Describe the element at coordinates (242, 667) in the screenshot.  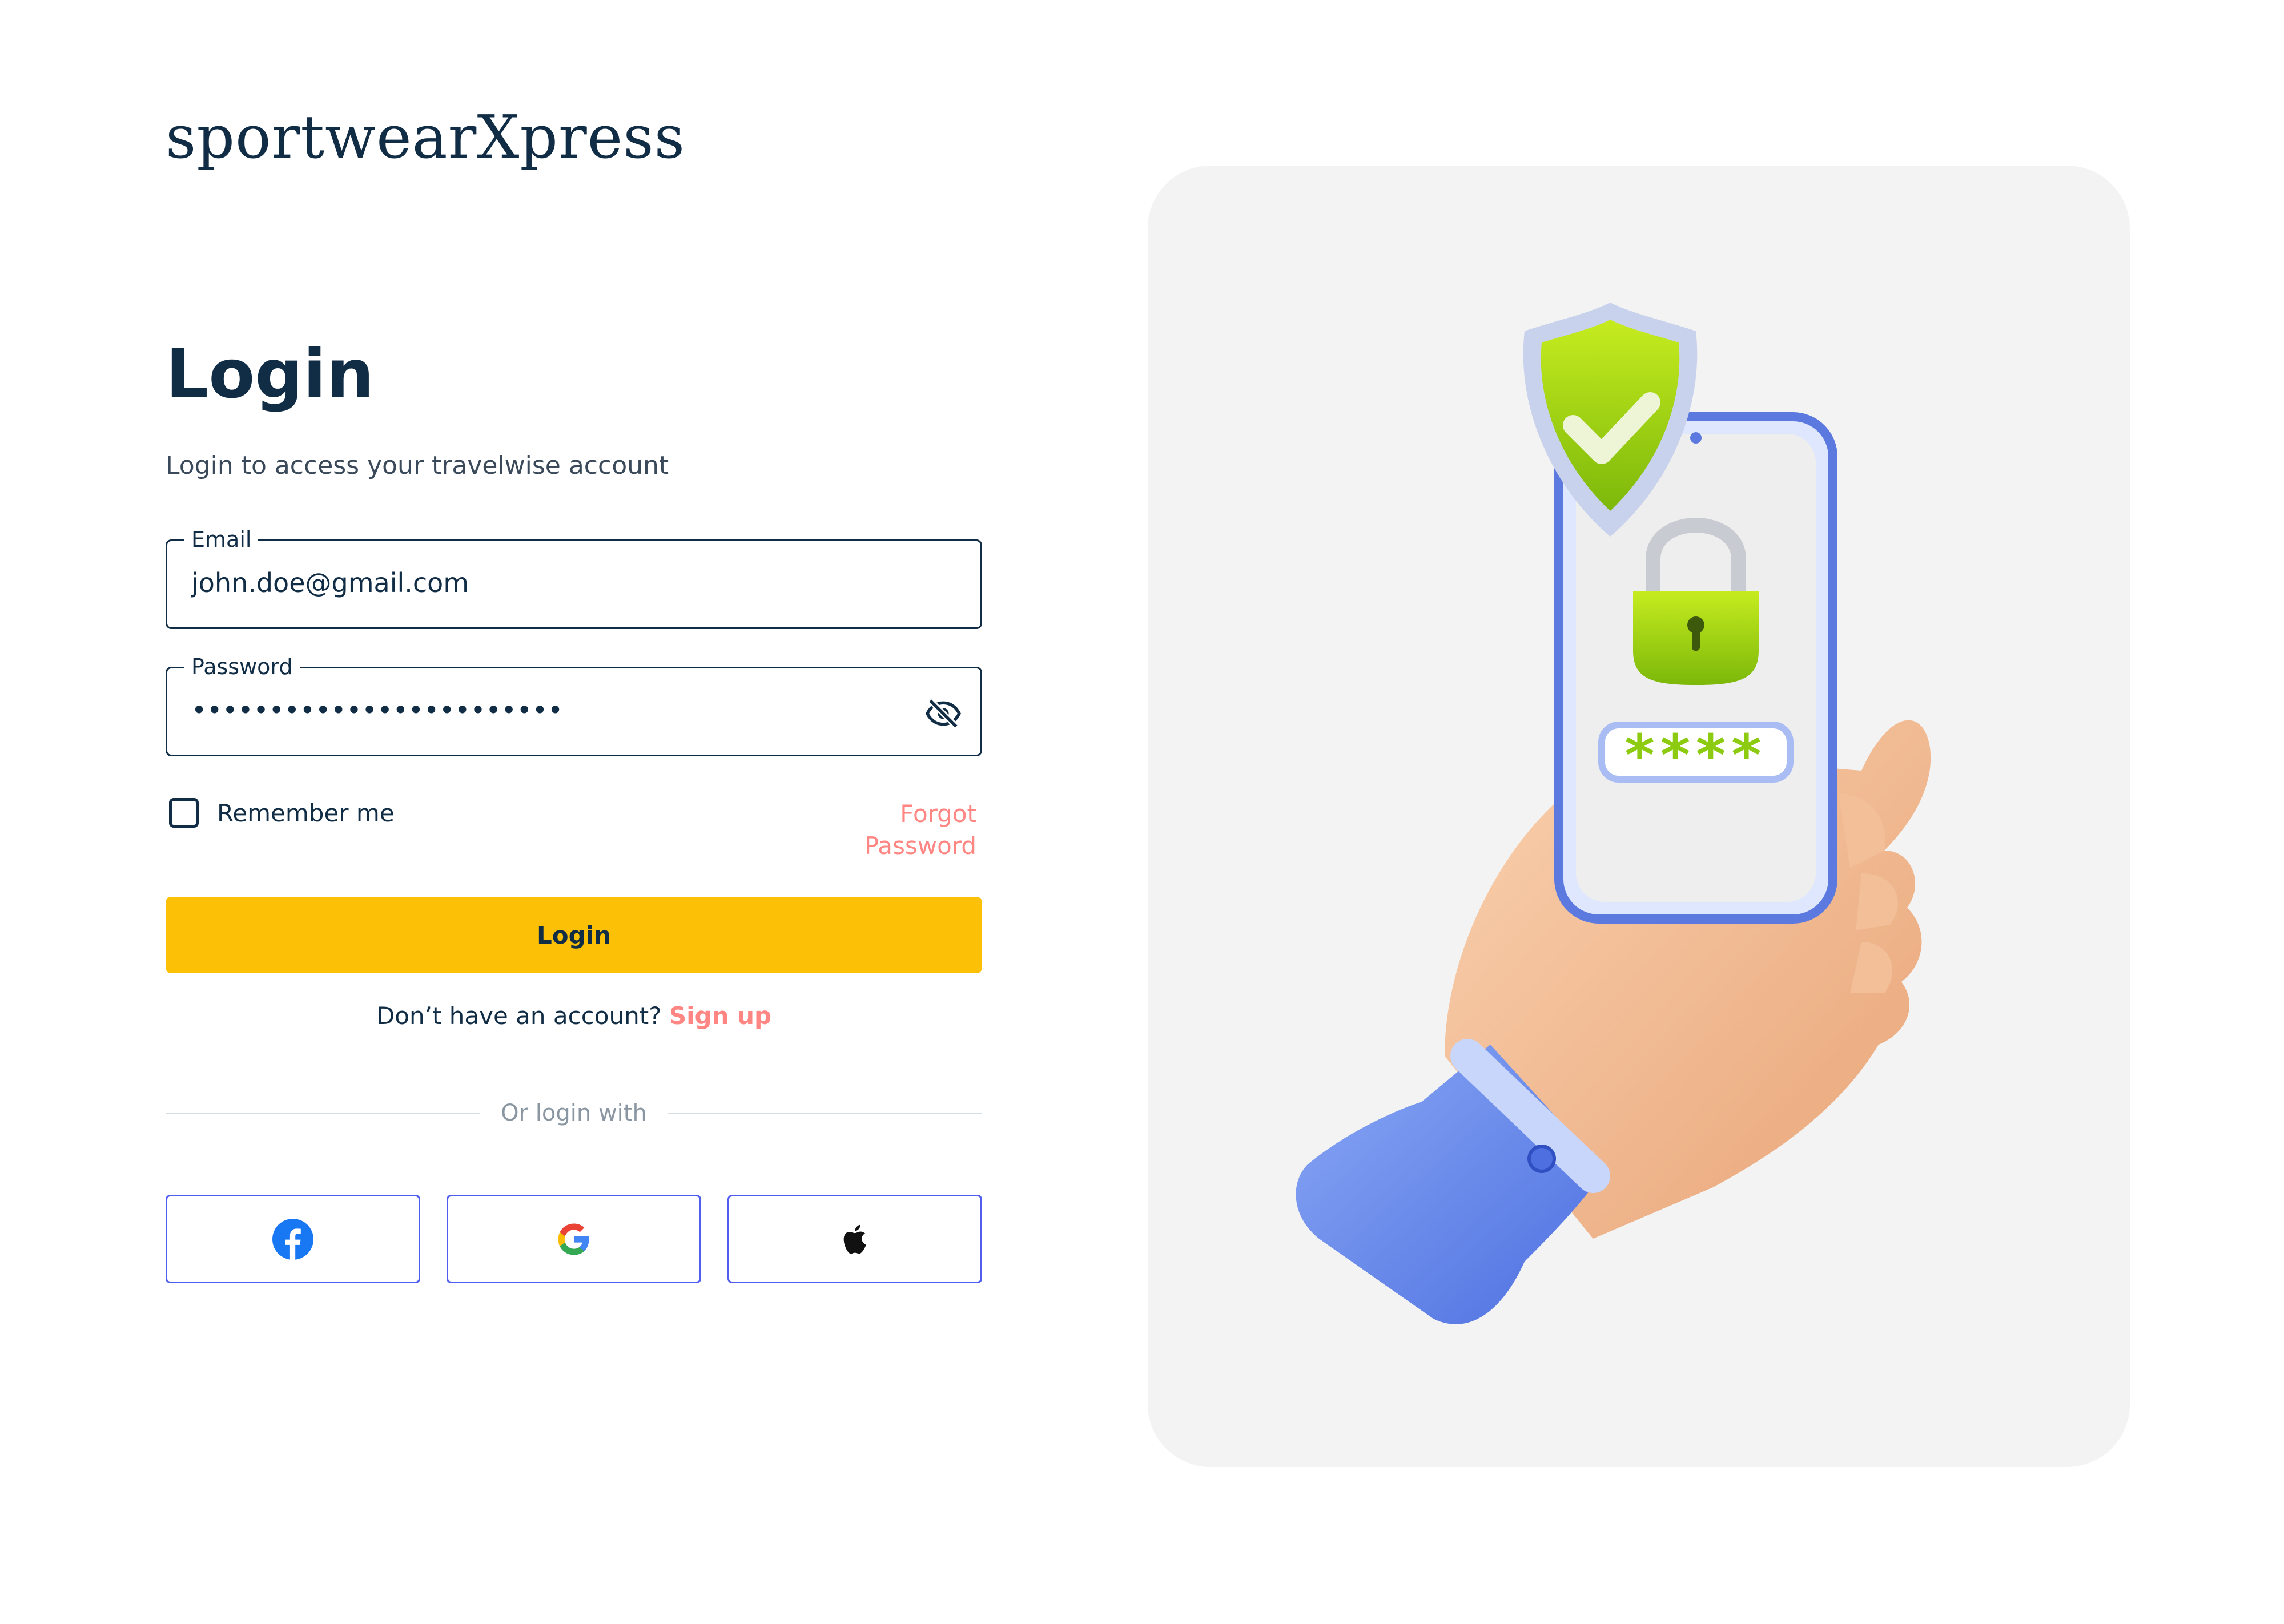
I see `password-label: Password` at that location.